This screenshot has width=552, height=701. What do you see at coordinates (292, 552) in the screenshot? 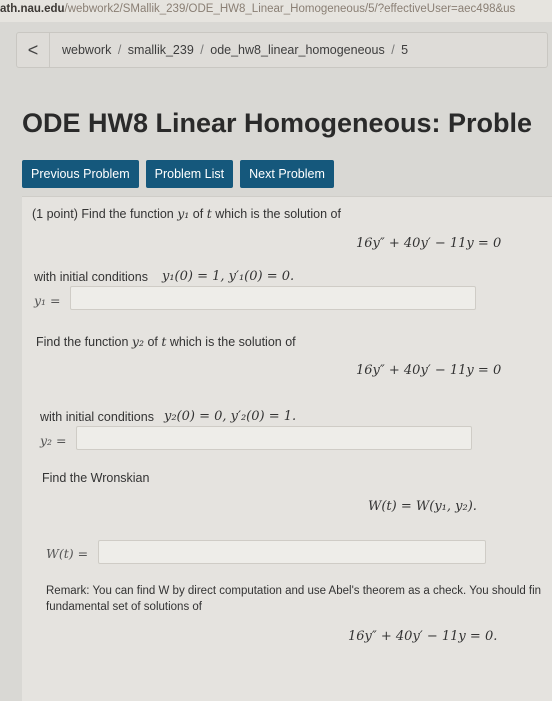
I see `answer-wronskian-input` at bounding box center [292, 552].